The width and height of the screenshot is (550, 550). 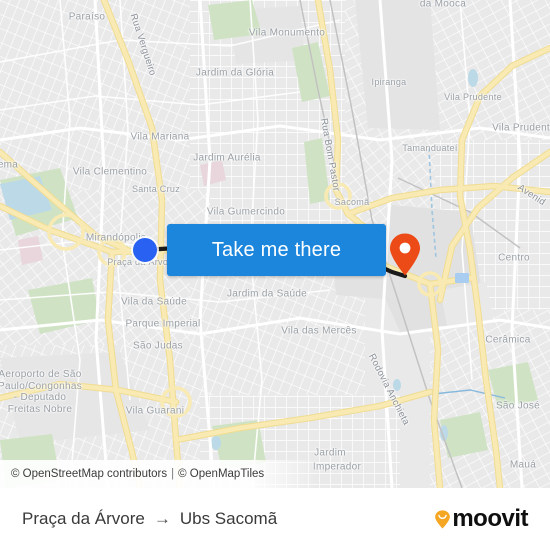 What do you see at coordinates (221, 474) in the screenshot?
I see `attribution-tiles: © OpenMapTiles` at bounding box center [221, 474].